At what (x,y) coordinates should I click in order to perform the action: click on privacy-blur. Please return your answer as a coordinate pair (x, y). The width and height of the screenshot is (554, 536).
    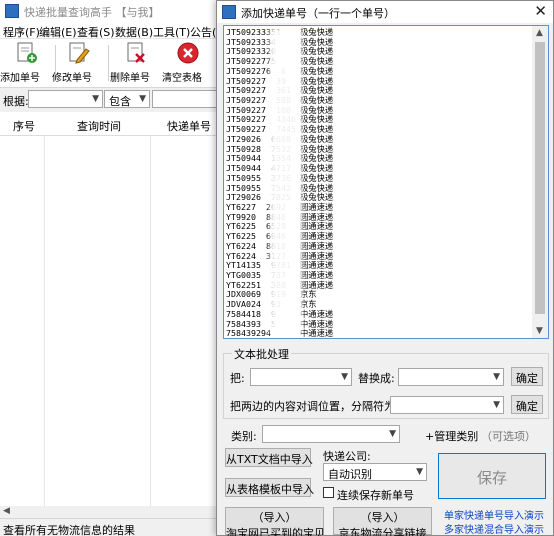
    Looking at the image, I should click on (286, 181).